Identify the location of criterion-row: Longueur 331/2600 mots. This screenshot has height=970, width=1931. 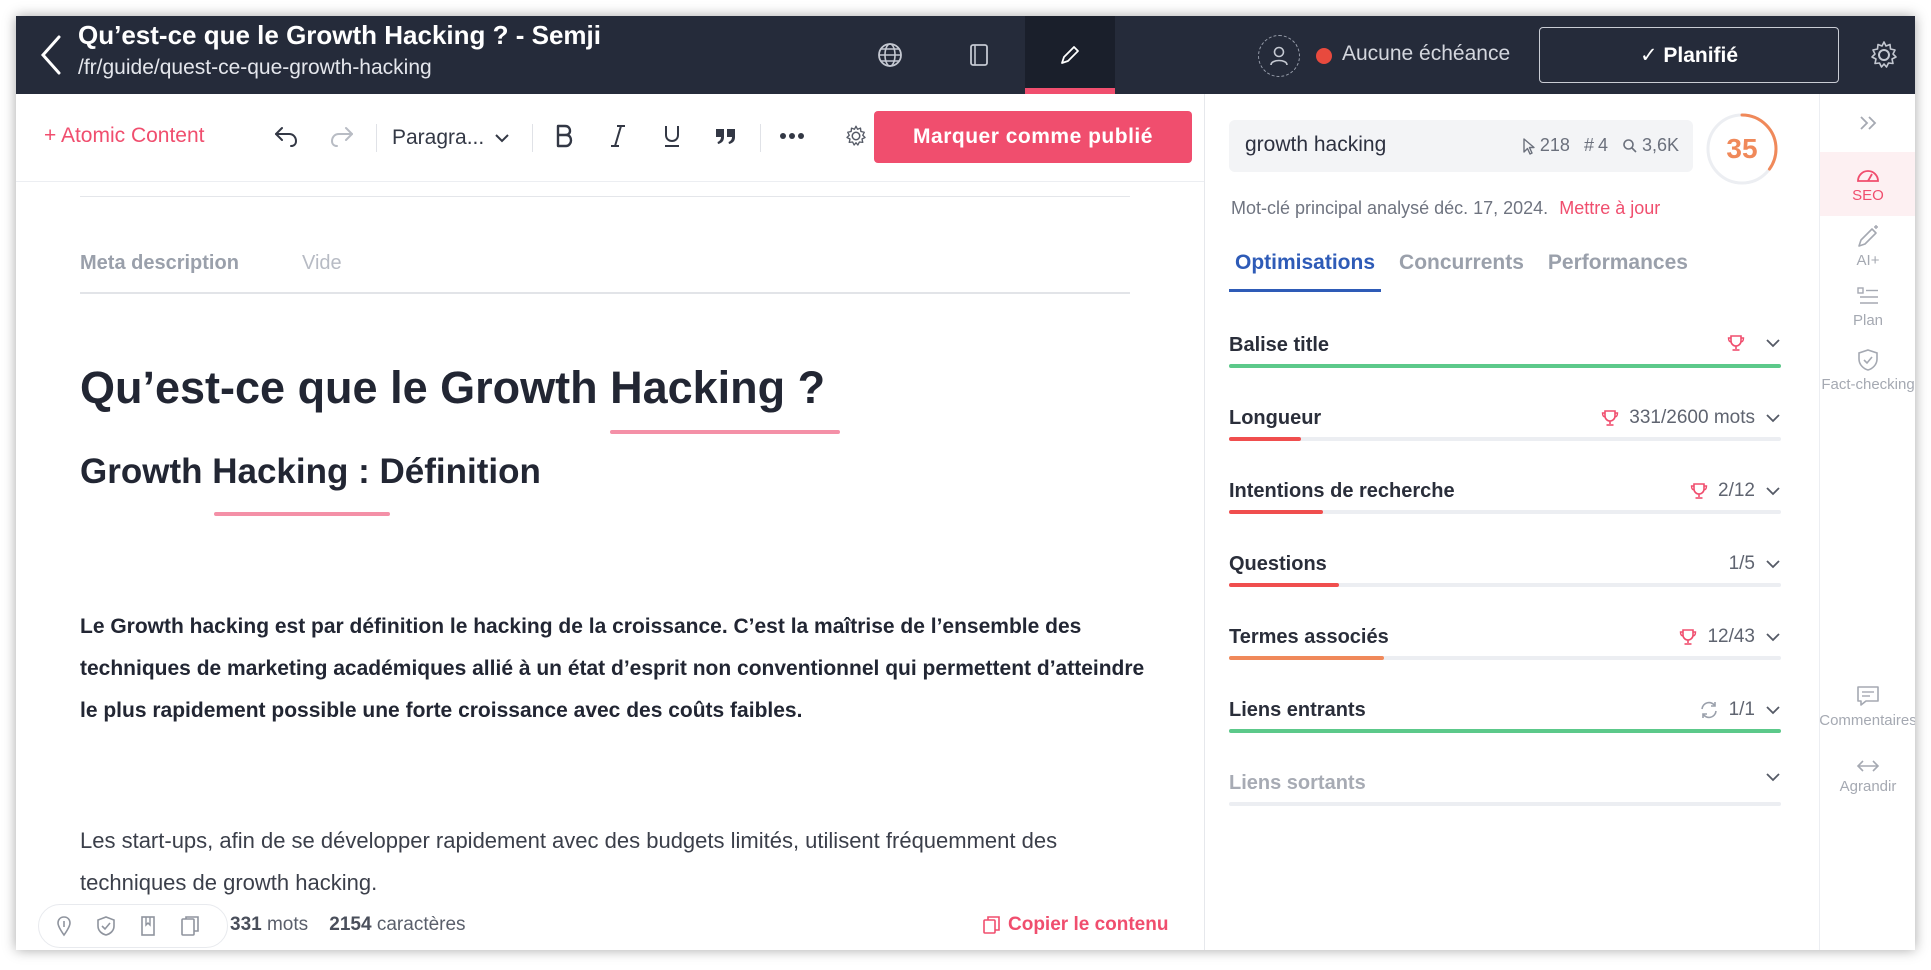
(1505, 437).